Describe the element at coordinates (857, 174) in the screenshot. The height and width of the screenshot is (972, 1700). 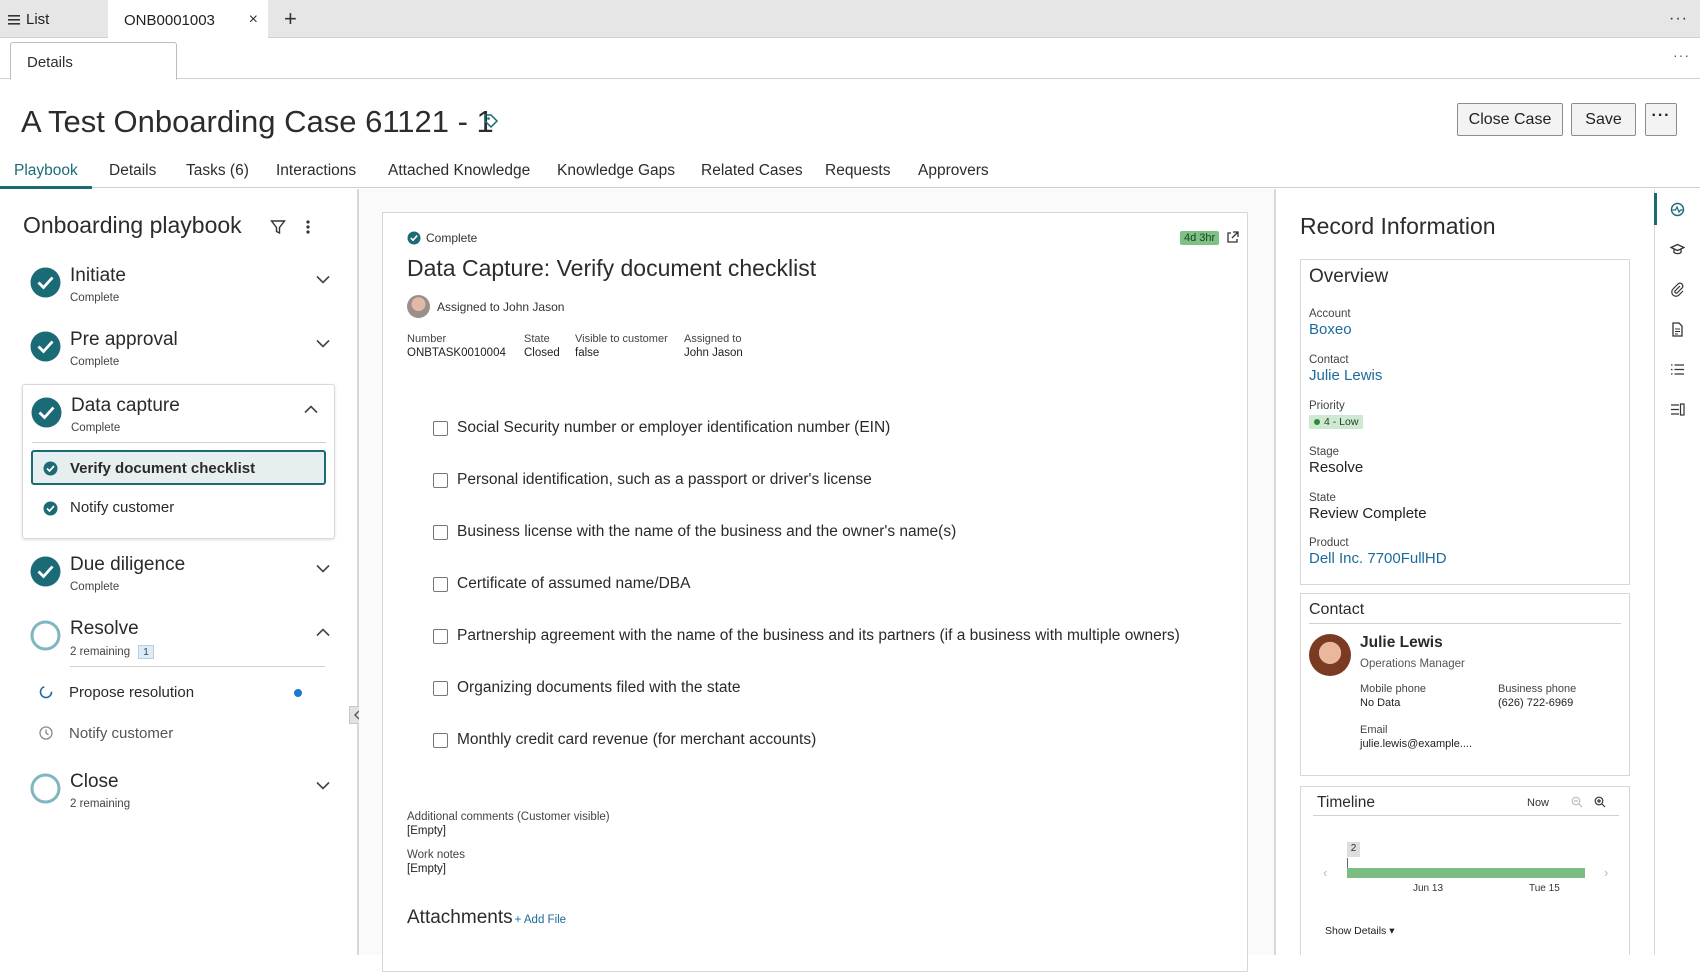
I see `tab-requests: Requests` at that location.